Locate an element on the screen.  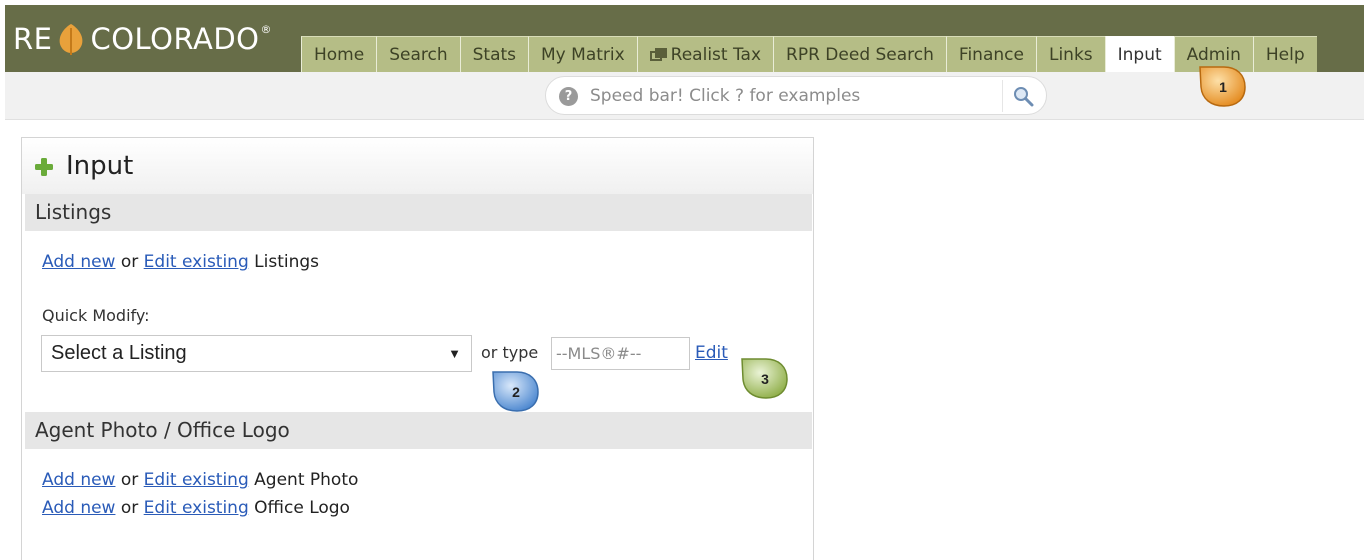
callout-marker-2: 2 is located at coordinates (516, 392).